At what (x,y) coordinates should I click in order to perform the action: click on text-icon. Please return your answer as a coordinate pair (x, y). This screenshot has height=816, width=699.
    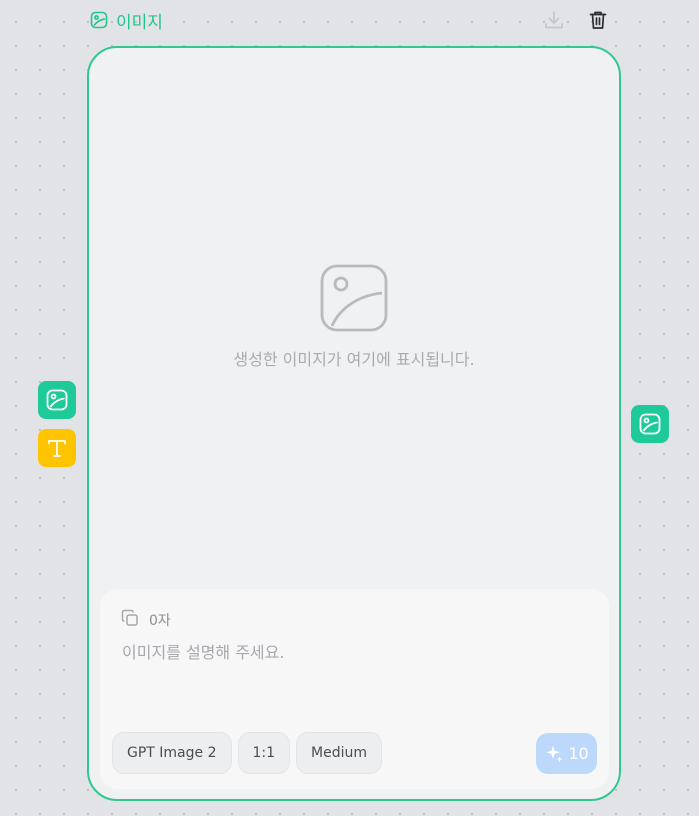
    Looking at the image, I should click on (57, 448).